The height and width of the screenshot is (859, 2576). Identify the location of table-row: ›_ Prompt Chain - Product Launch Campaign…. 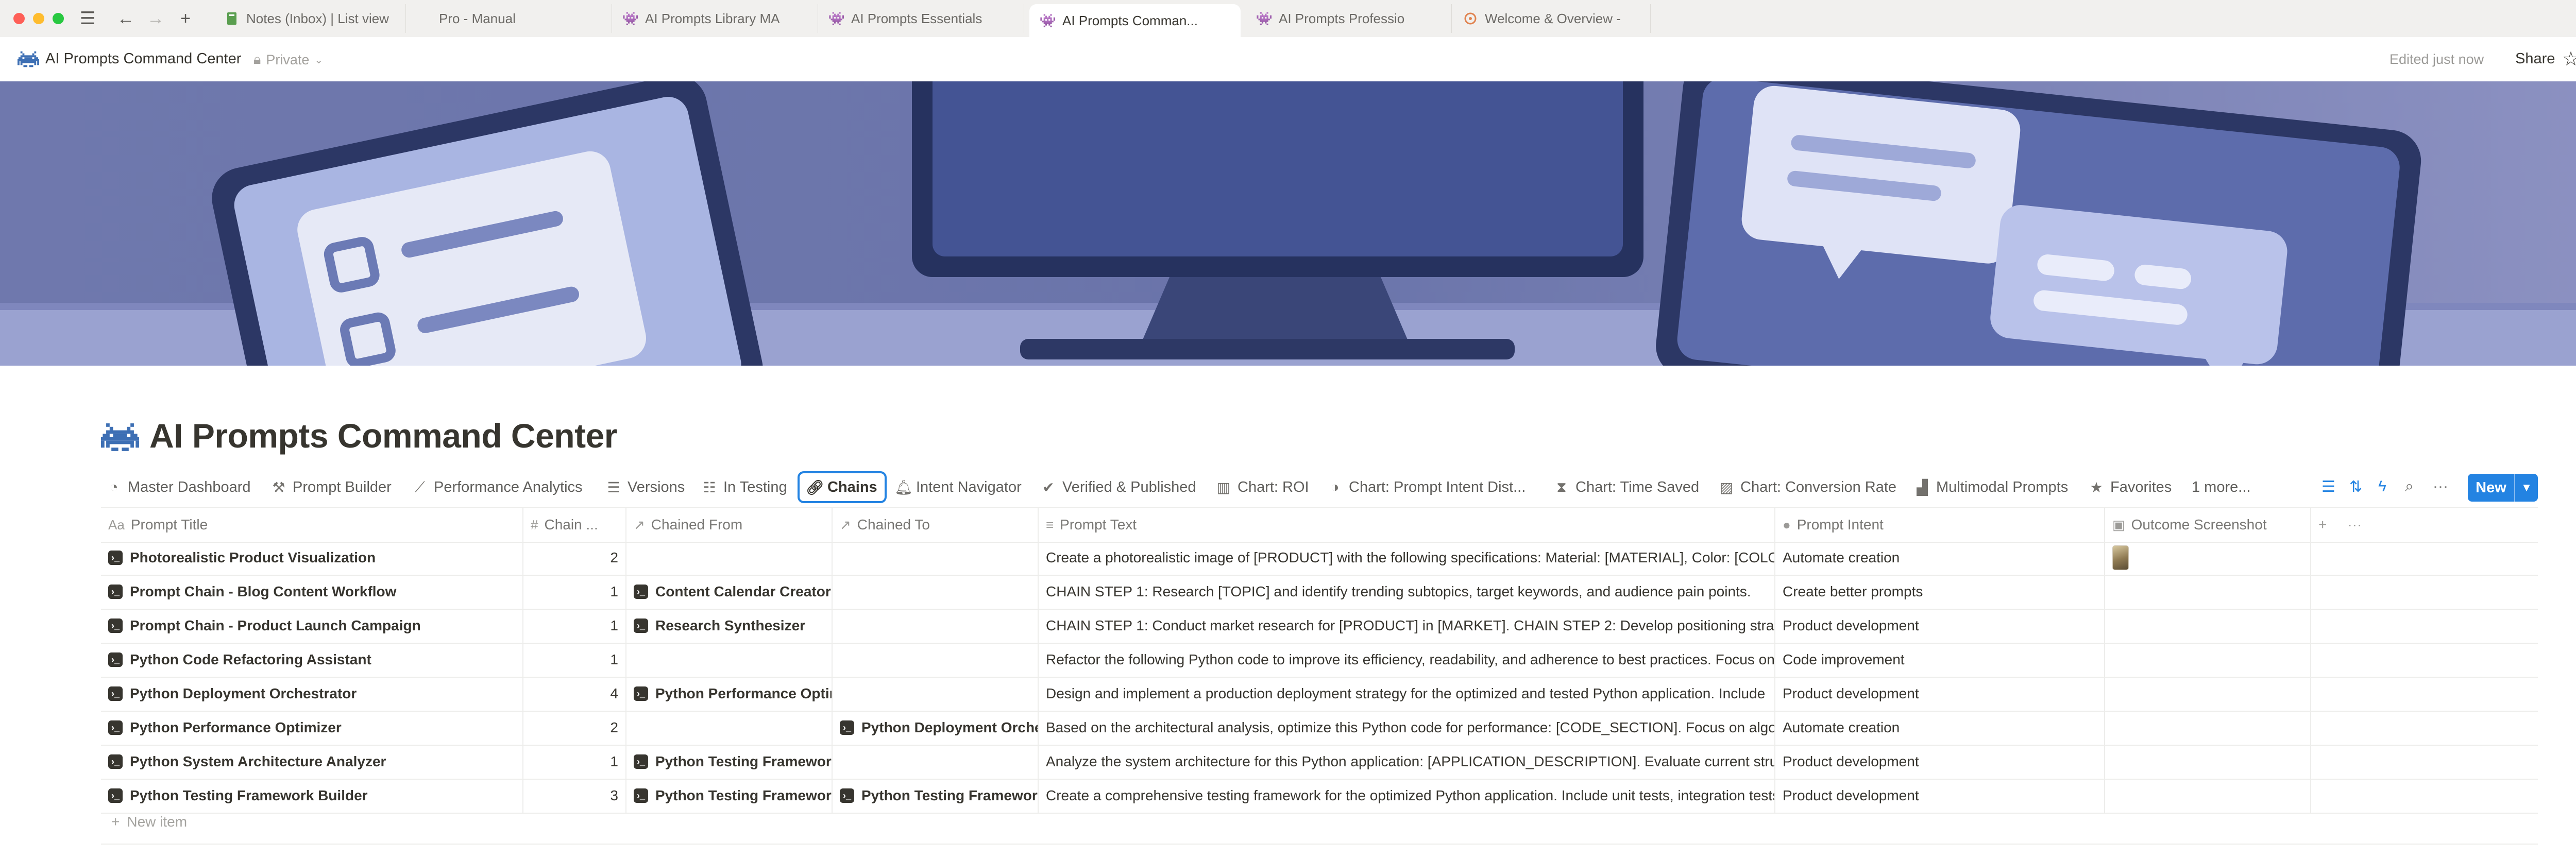
(1319, 627).